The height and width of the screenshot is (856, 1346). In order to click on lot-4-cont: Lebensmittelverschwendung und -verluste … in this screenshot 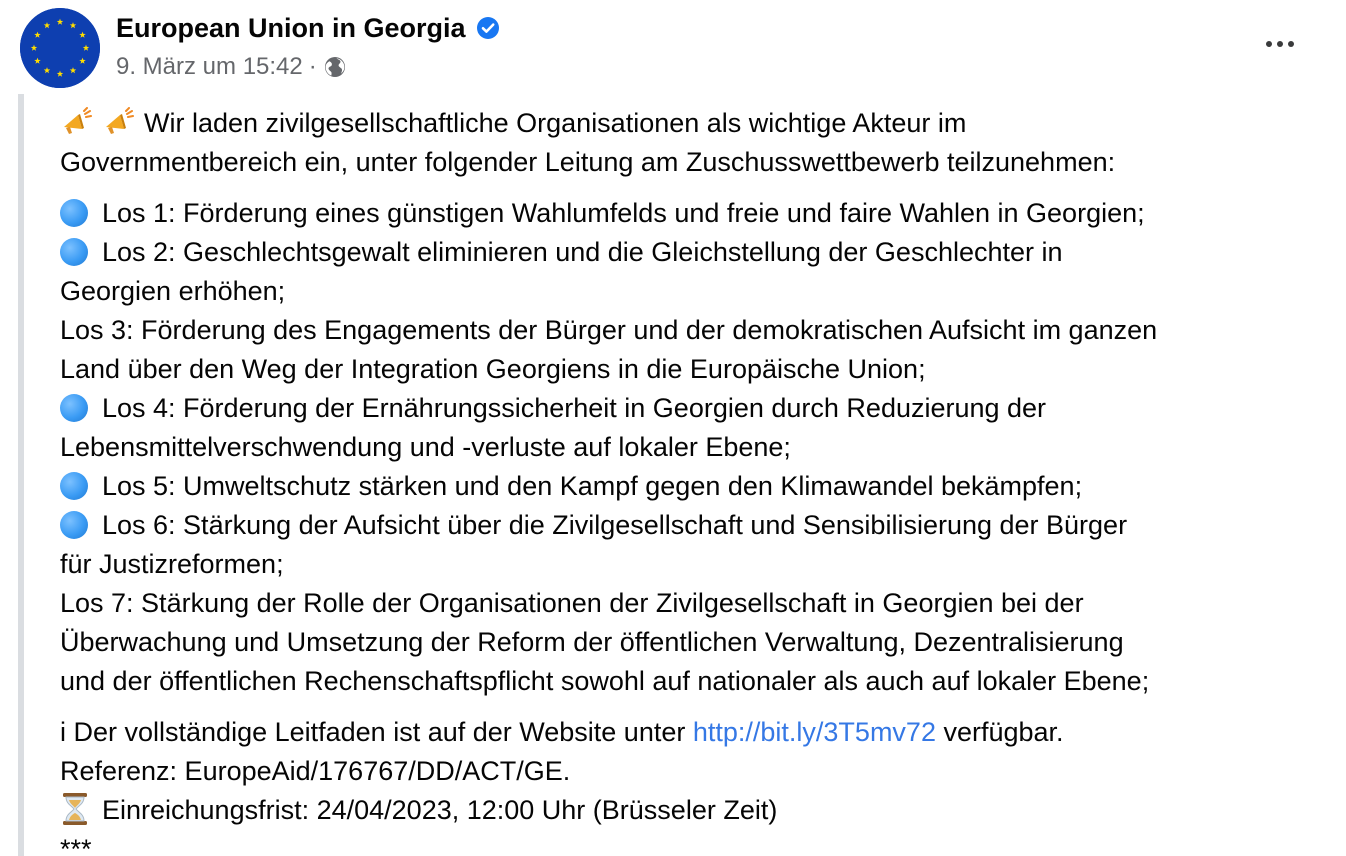, I will do `click(425, 447)`.